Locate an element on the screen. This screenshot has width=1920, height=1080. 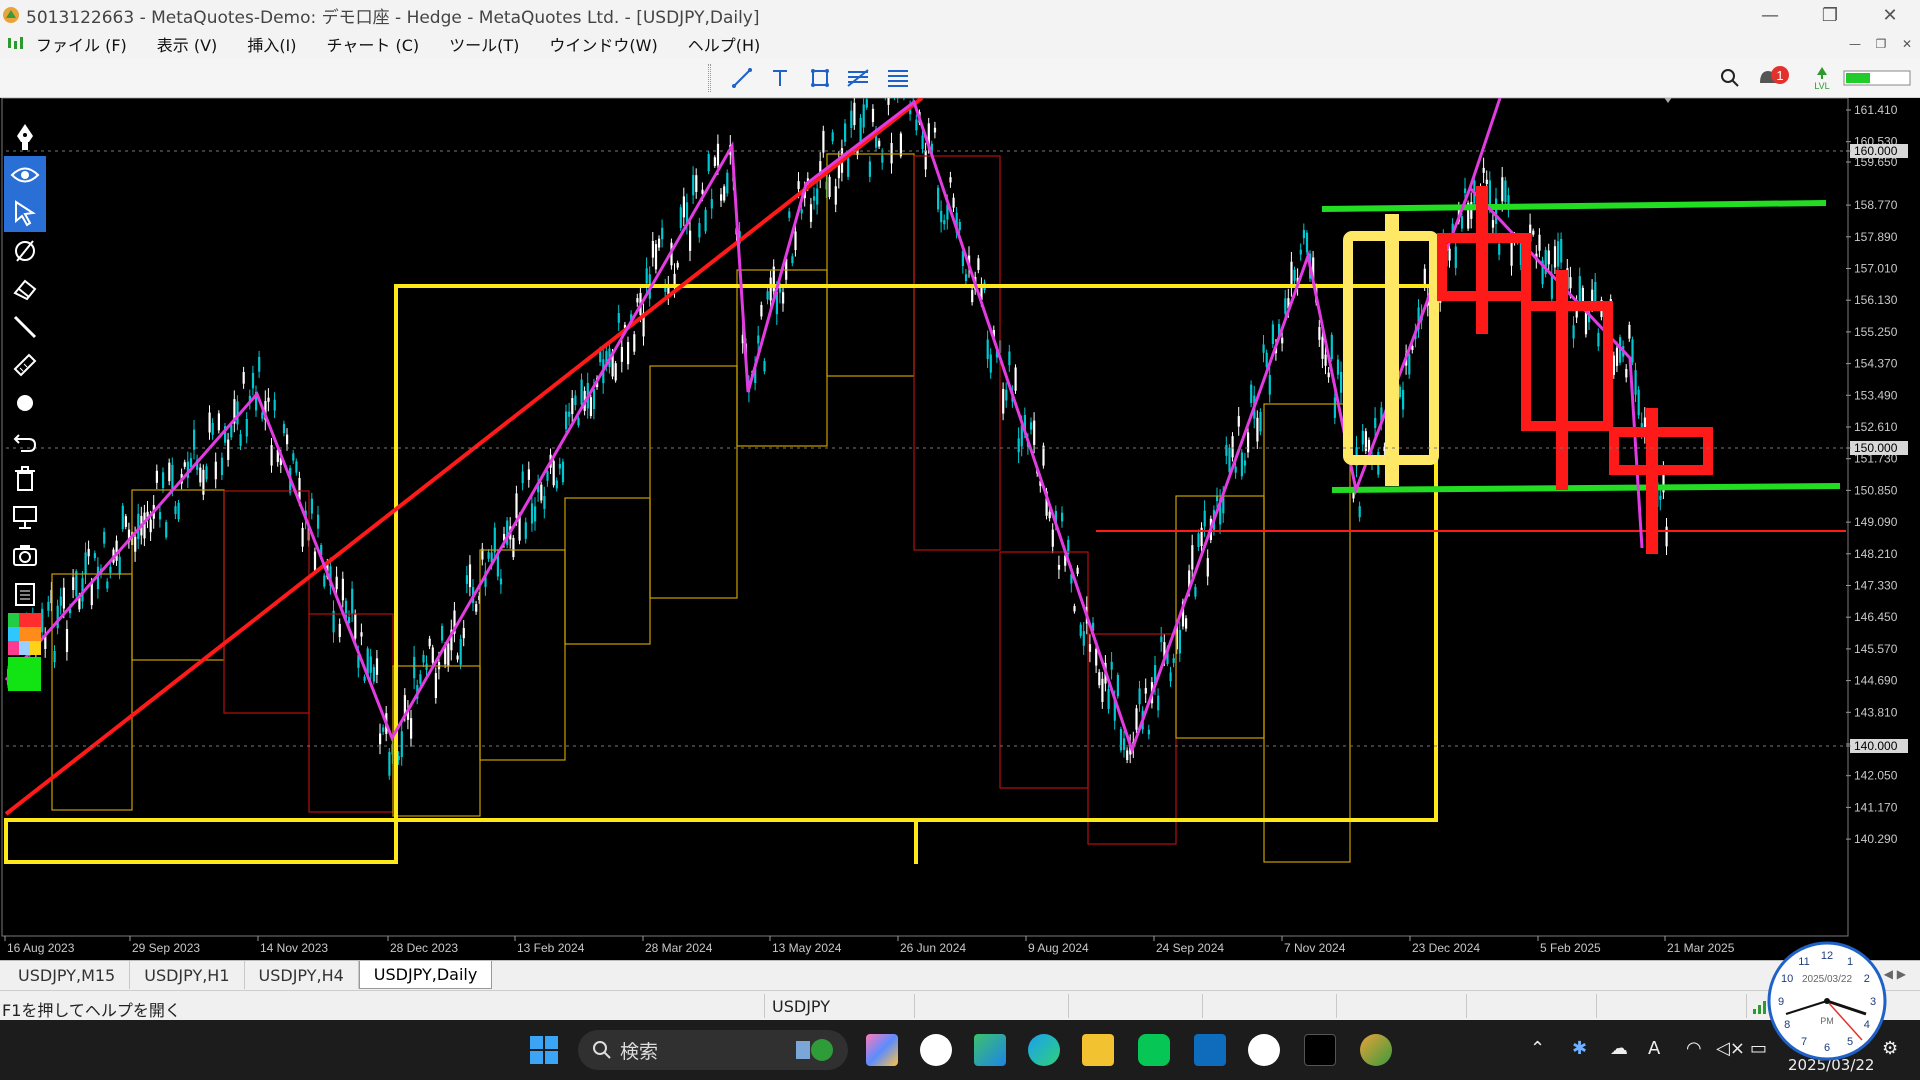
tab-usdjpy-daily: USDJPY,Daily is located at coordinates (425, 975).